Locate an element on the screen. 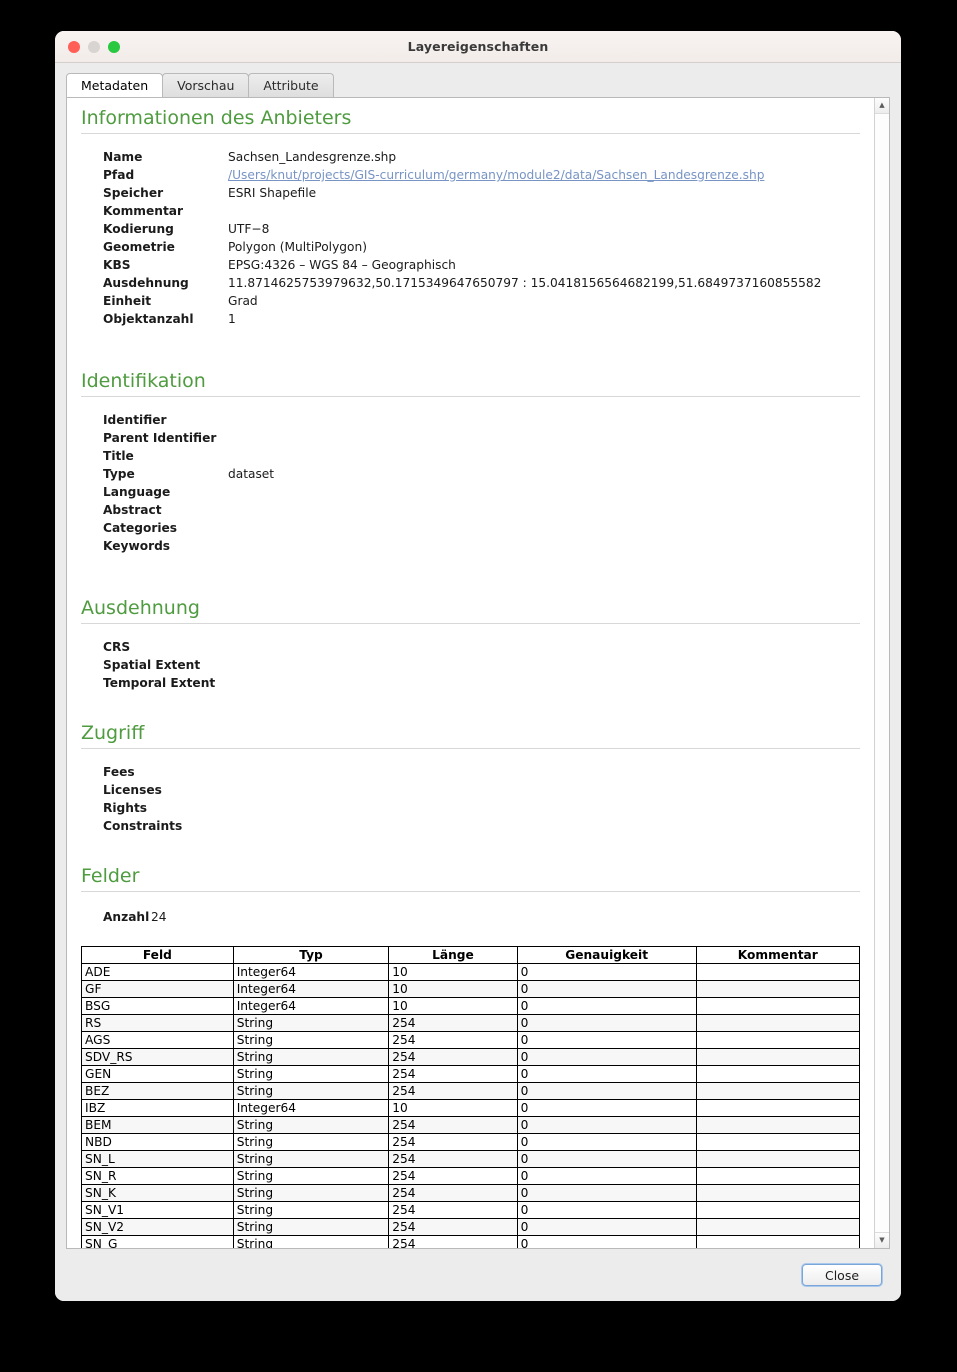 This screenshot has width=957, height=1372. property-row: Speicher ESRI Shapefile is located at coordinates (481, 193).